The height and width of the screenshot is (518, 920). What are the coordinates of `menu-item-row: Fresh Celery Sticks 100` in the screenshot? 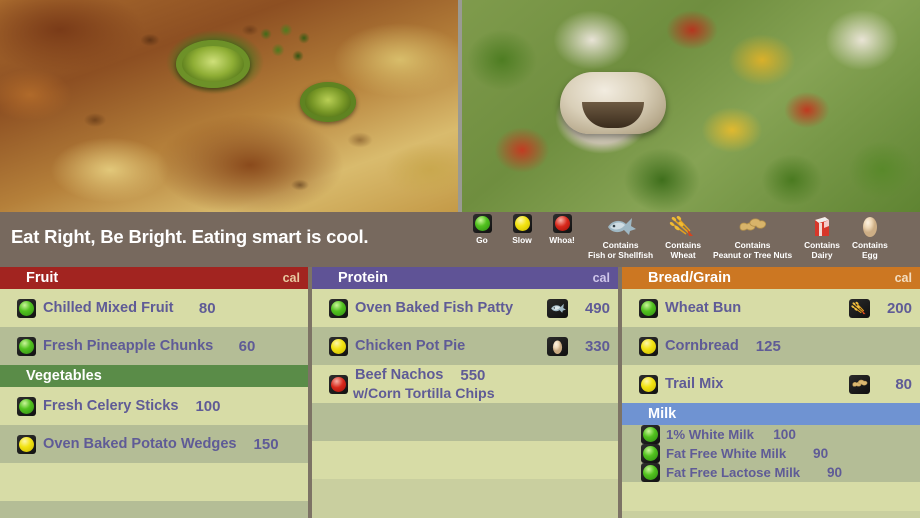 It's located at (154, 406).